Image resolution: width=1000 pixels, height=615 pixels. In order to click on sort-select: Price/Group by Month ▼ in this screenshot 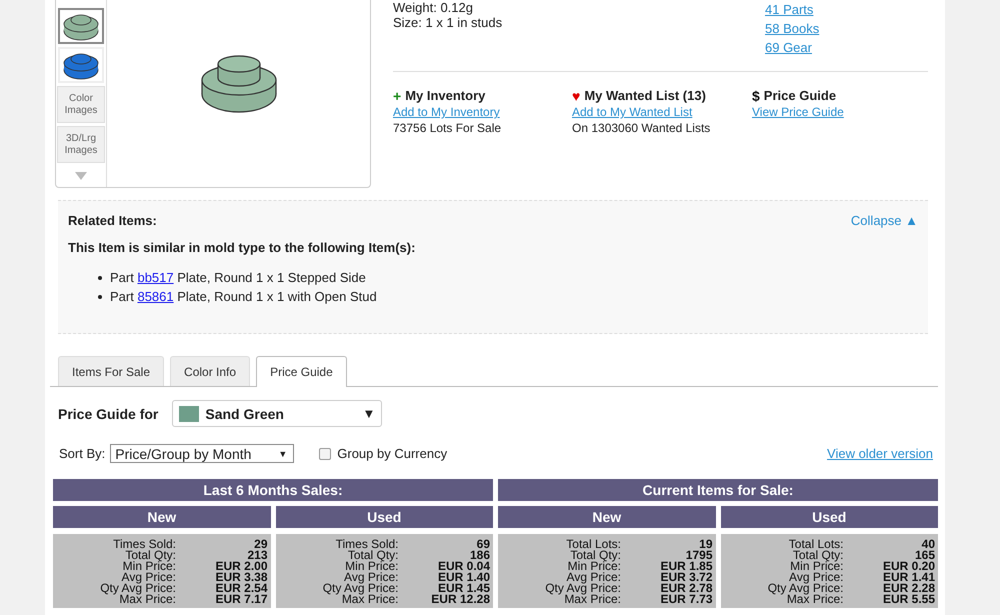, I will do `click(202, 453)`.